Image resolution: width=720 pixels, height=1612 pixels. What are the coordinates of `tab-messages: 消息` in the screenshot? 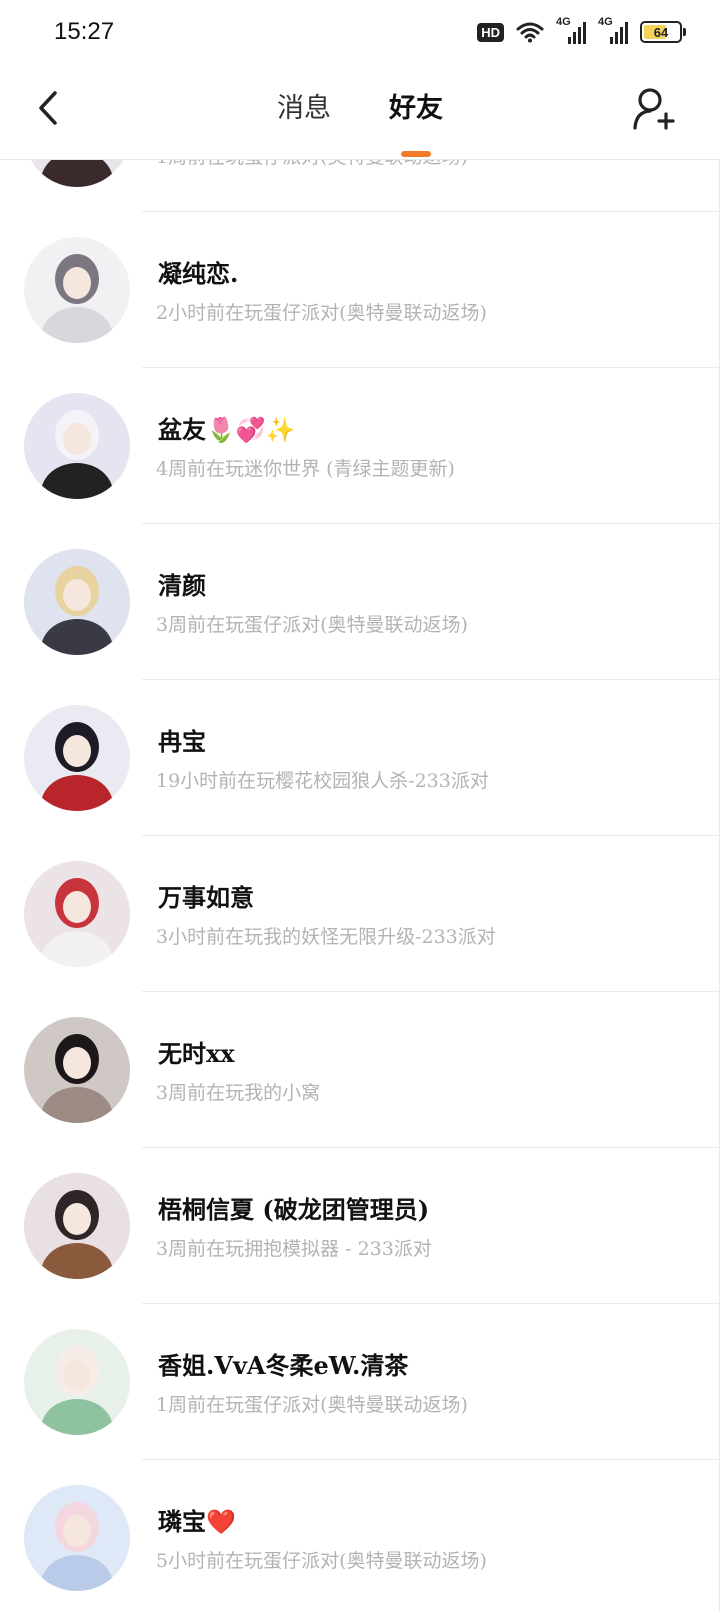 It's located at (304, 105).